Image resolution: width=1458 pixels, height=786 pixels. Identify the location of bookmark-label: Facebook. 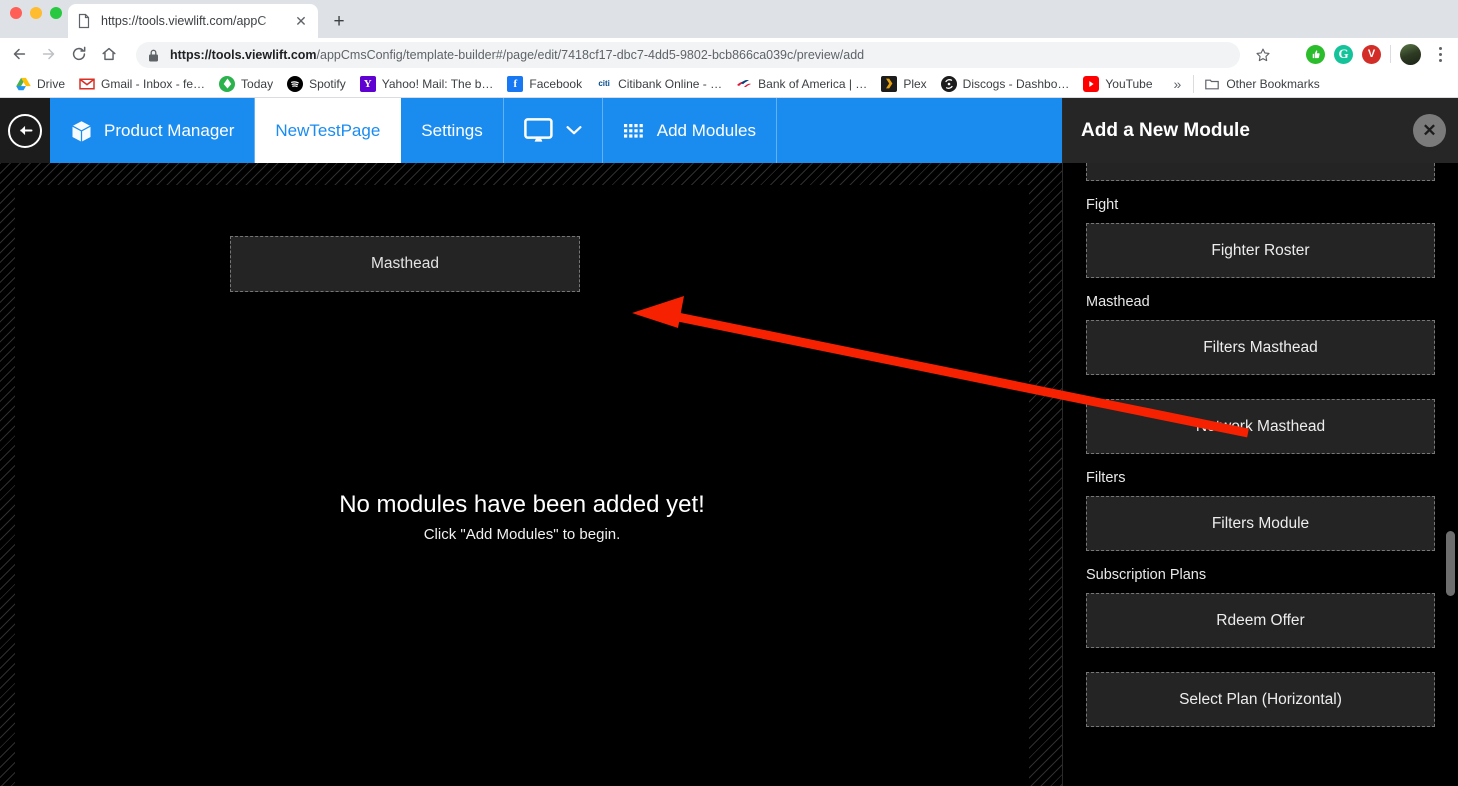
(556, 83).